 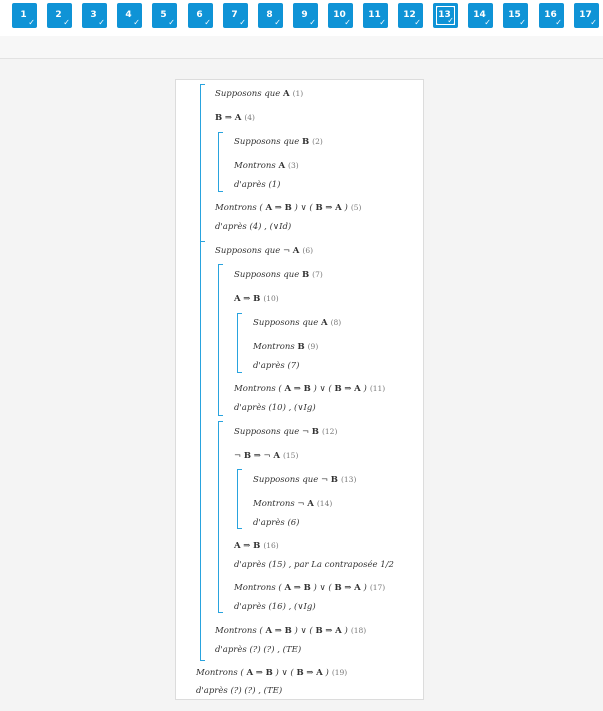 I want to click on proof-line: Montrons ¬ A (14), so click(x=293, y=504).